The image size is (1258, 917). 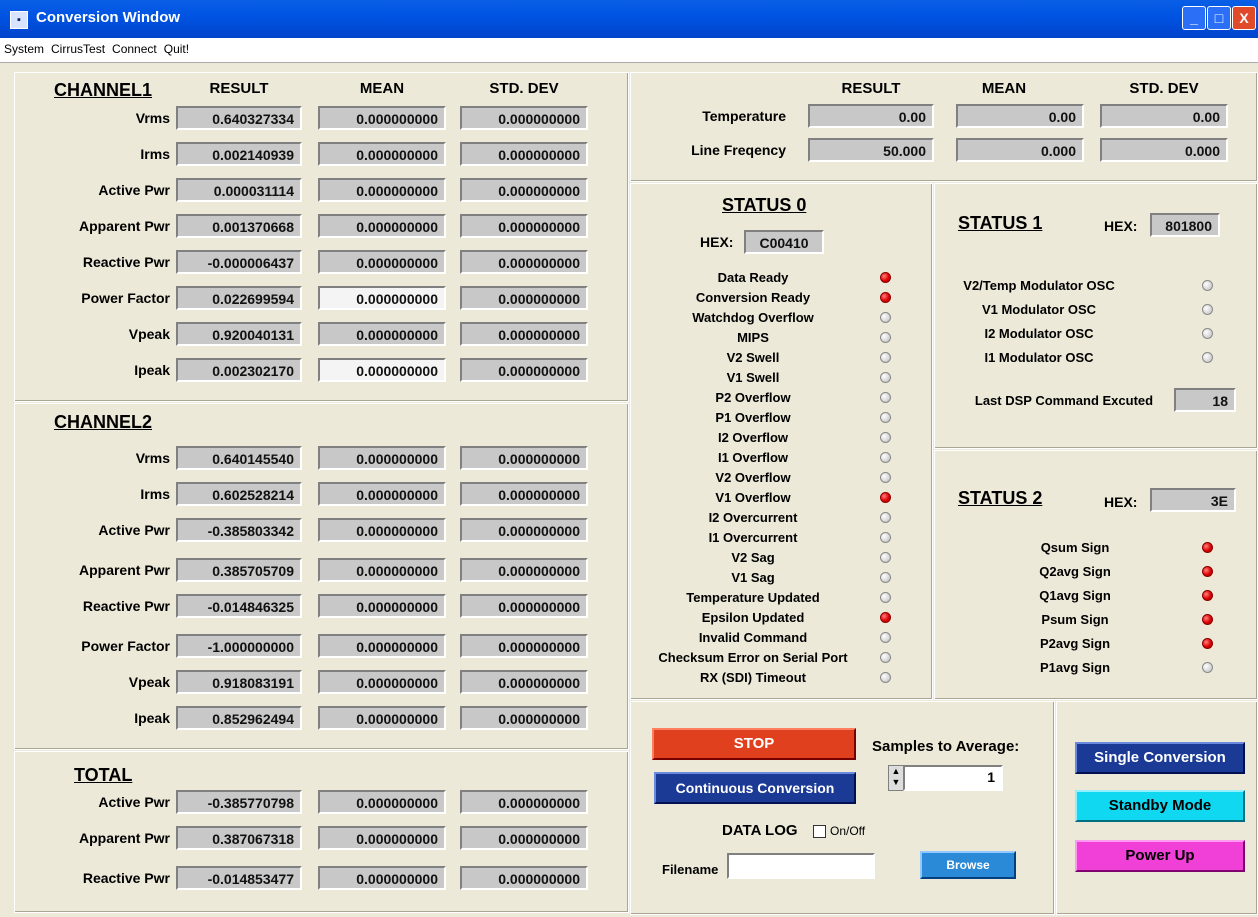 What do you see at coordinates (124, 570) in the screenshot?
I see `channel2-label-3: Apparent Pwr` at bounding box center [124, 570].